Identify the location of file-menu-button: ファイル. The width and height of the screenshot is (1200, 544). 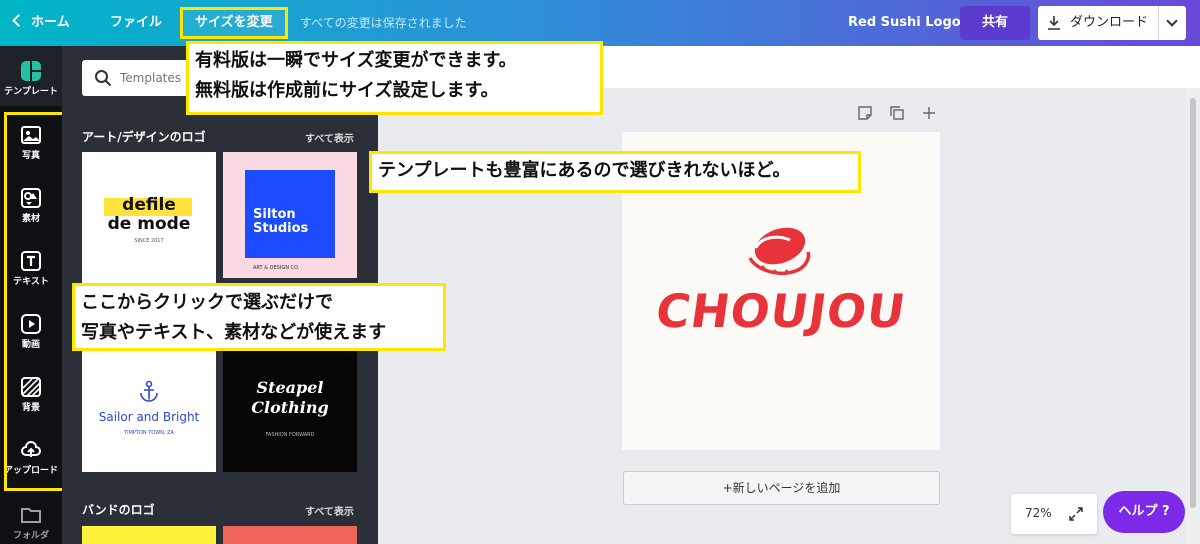
(136, 23).